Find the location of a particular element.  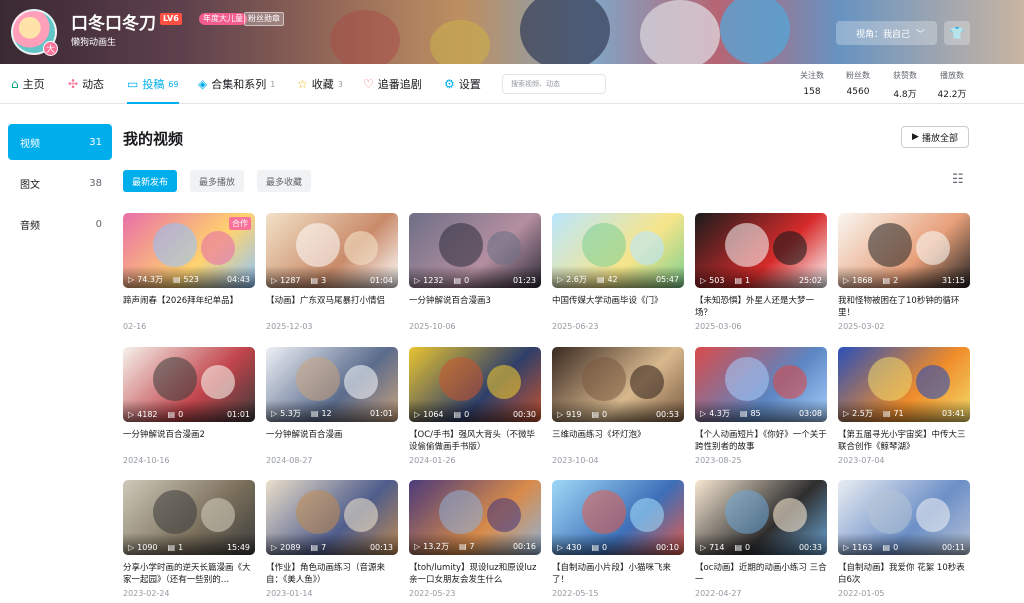

tab-bangumi: ♡ 追番追剧 is located at coordinates (392, 84).